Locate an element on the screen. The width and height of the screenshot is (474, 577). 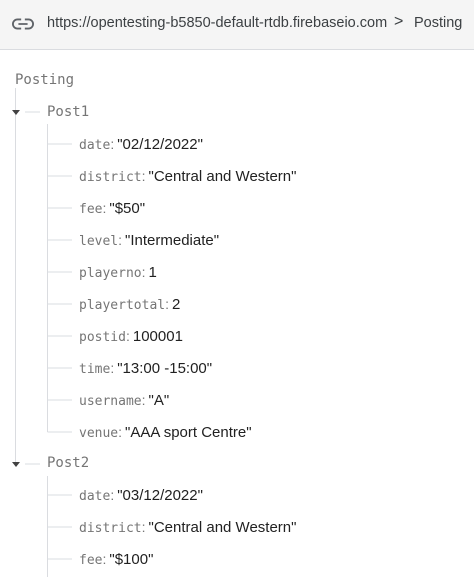
field-row: playertotal: 2 is located at coordinates (129, 305).